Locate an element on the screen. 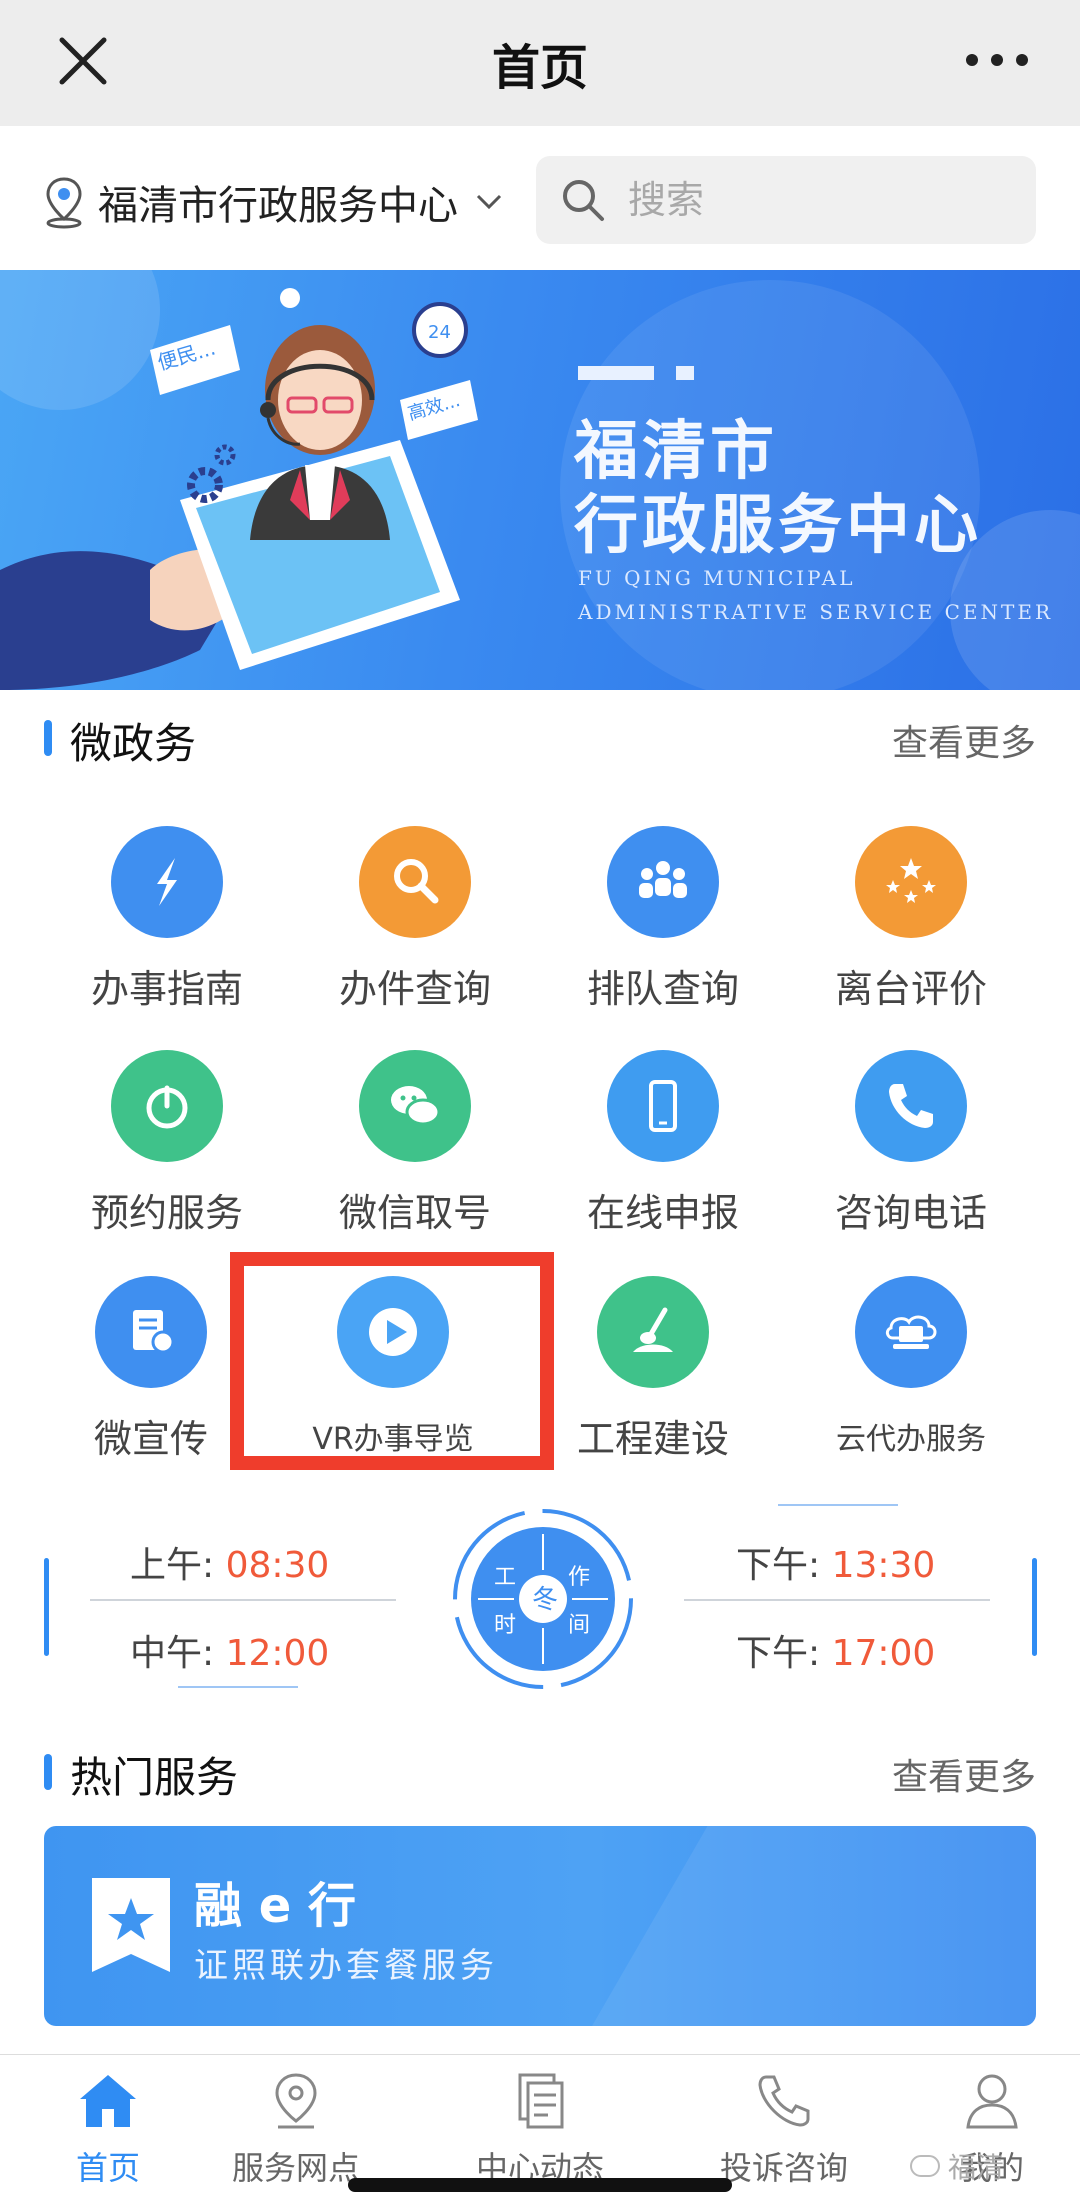 This screenshot has height=2212, width=1080. rong-e-xing-card: 融 e 行 证照联办套餐服务 is located at coordinates (540, 1926).